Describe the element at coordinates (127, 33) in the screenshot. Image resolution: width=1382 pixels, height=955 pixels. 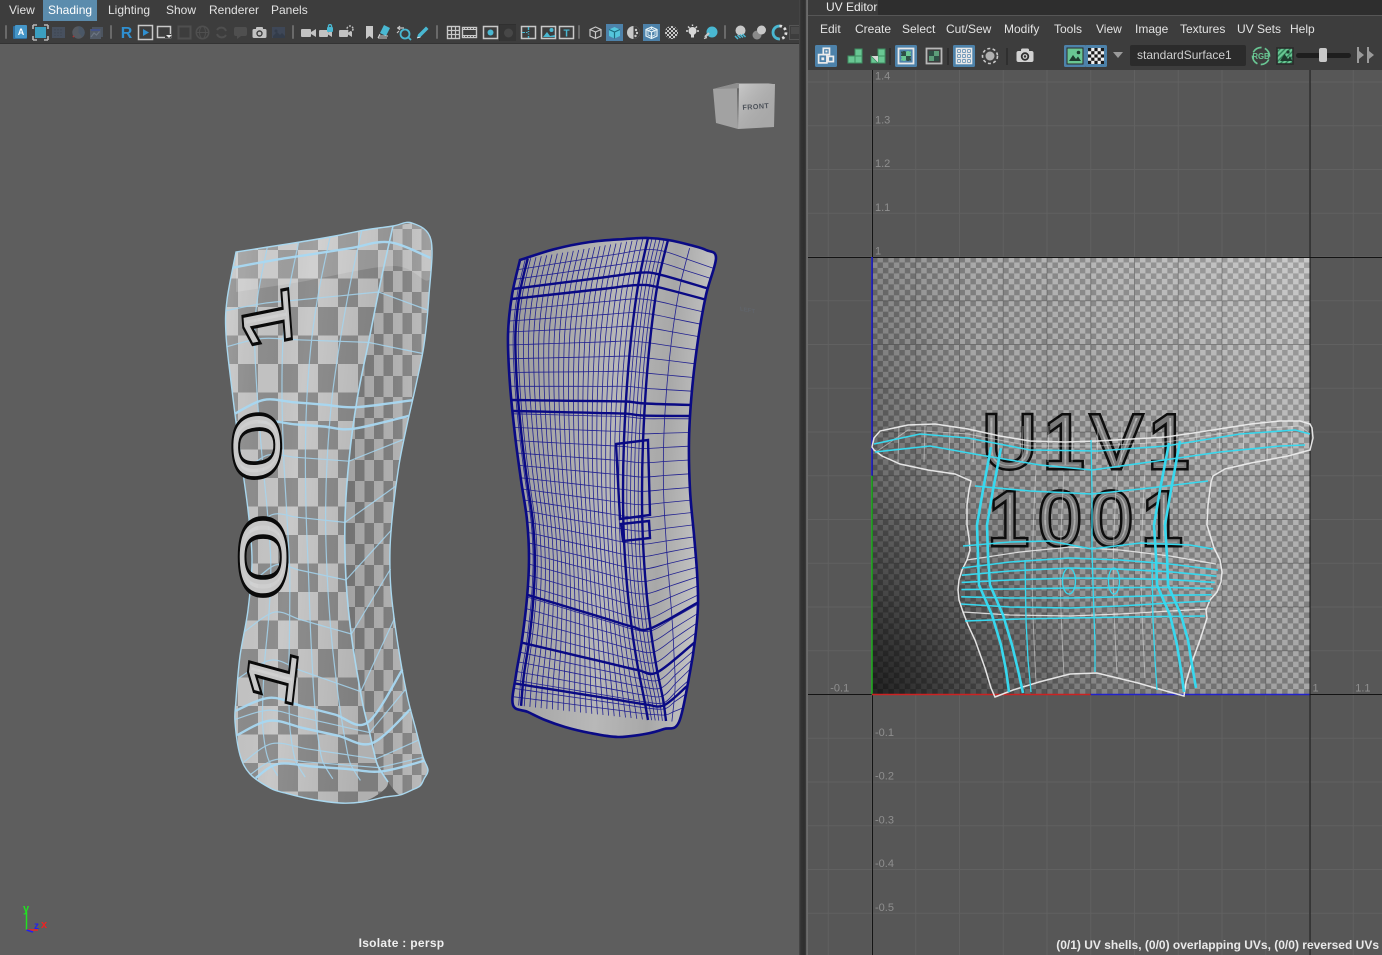
I see `svg-text: R` at that location.